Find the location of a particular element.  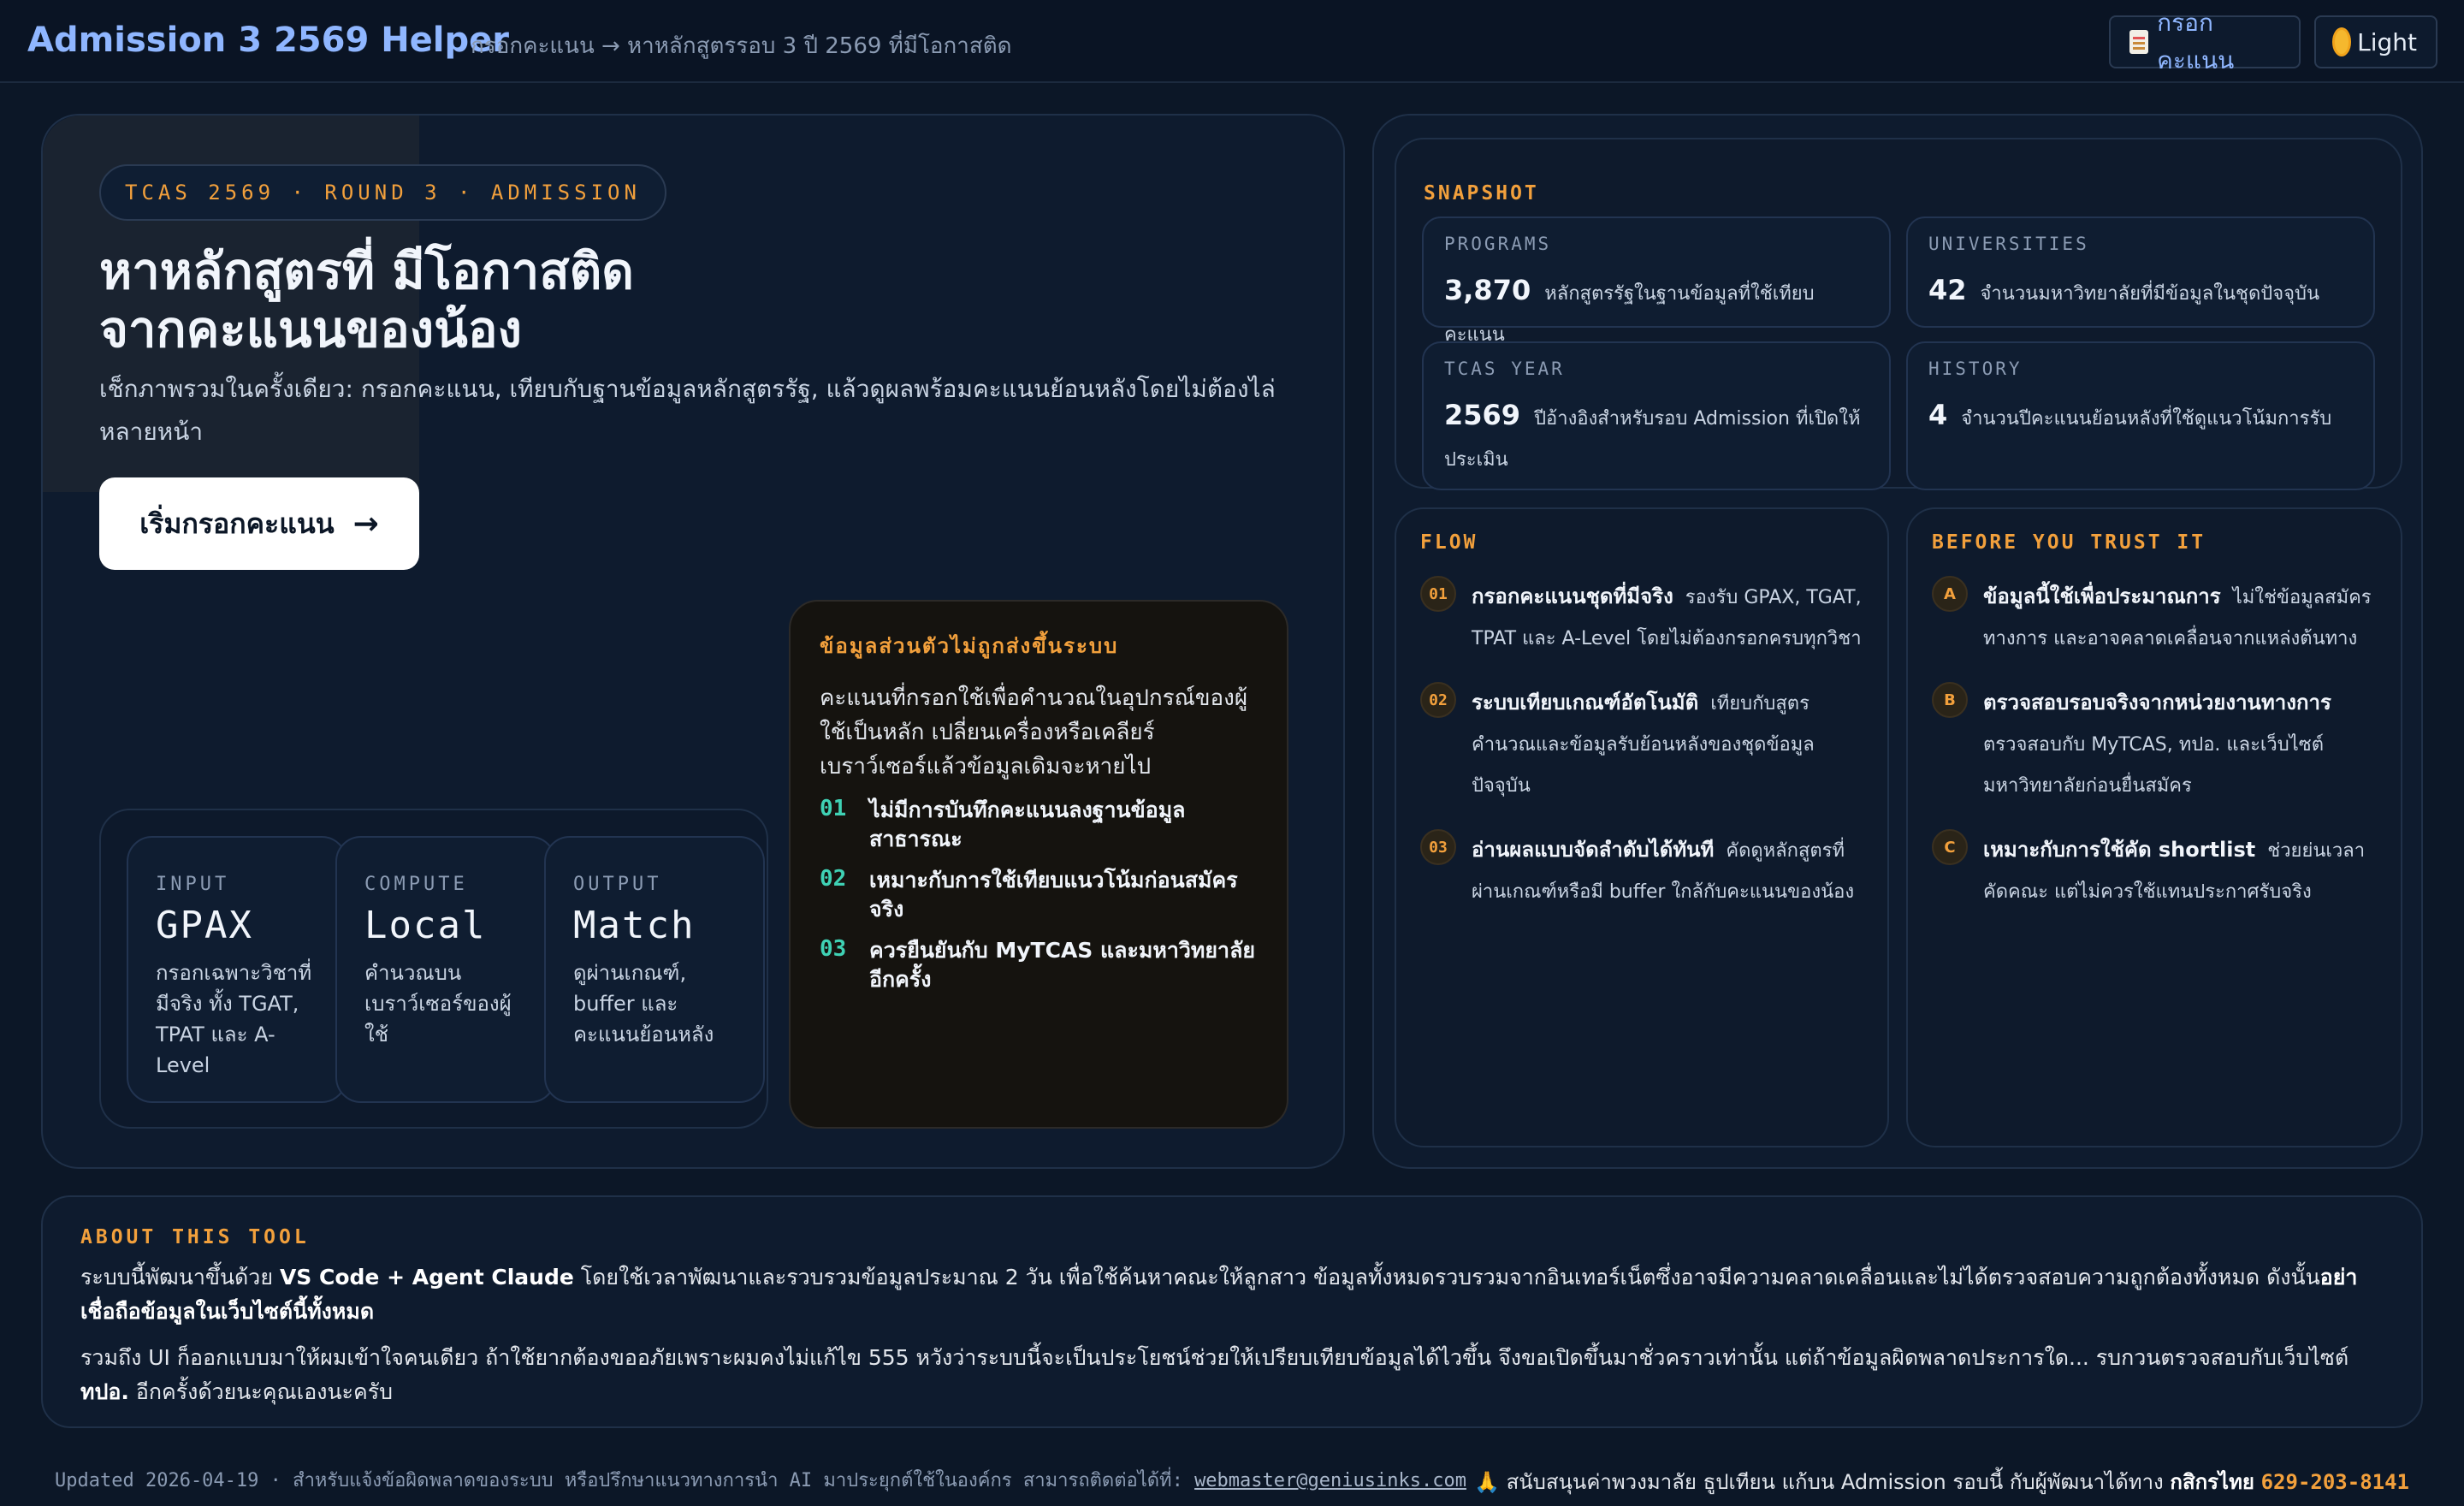

stat-description: จำนวนมหาวิทยาลัยที่มีข้อมูลในชุดปัจจุบัน is located at coordinates (2150, 294).